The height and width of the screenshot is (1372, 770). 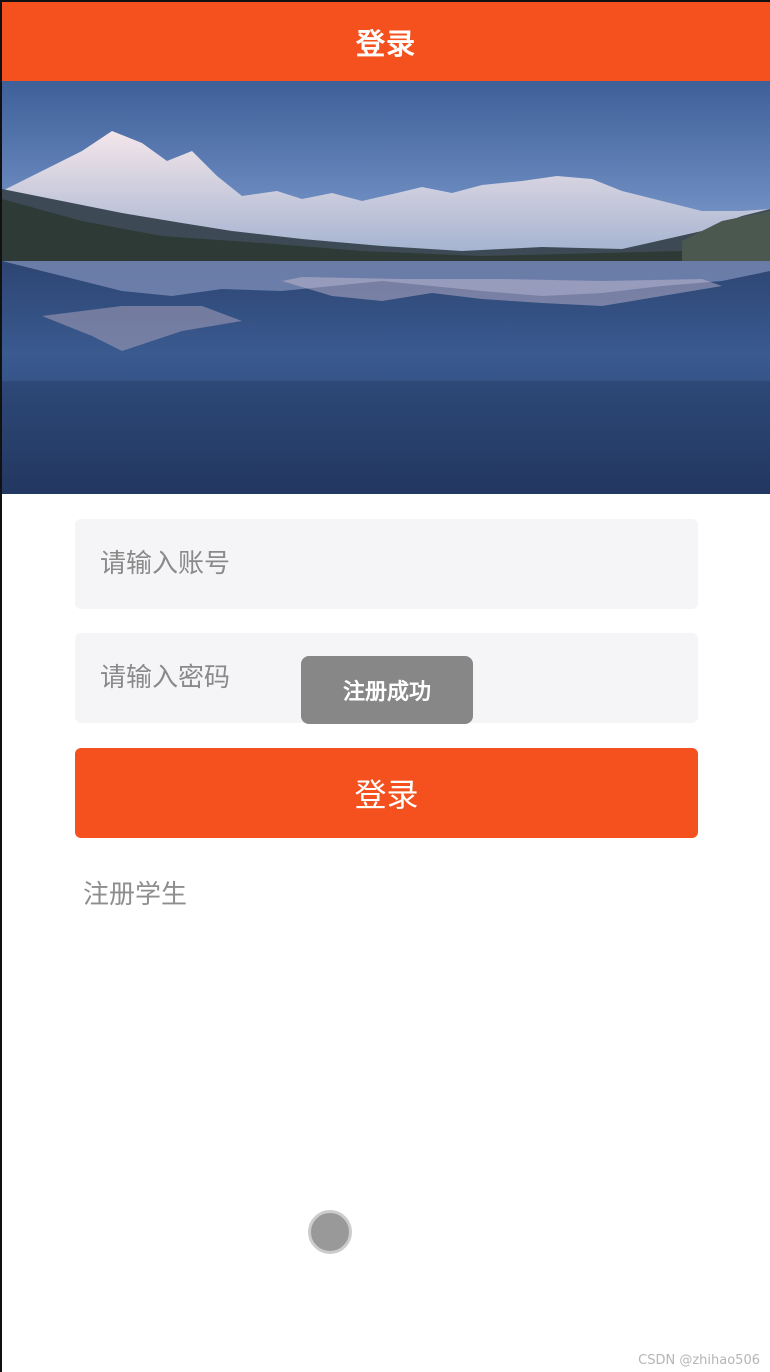 I want to click on touch-indicator-icon, so click(x=330, y=1232).